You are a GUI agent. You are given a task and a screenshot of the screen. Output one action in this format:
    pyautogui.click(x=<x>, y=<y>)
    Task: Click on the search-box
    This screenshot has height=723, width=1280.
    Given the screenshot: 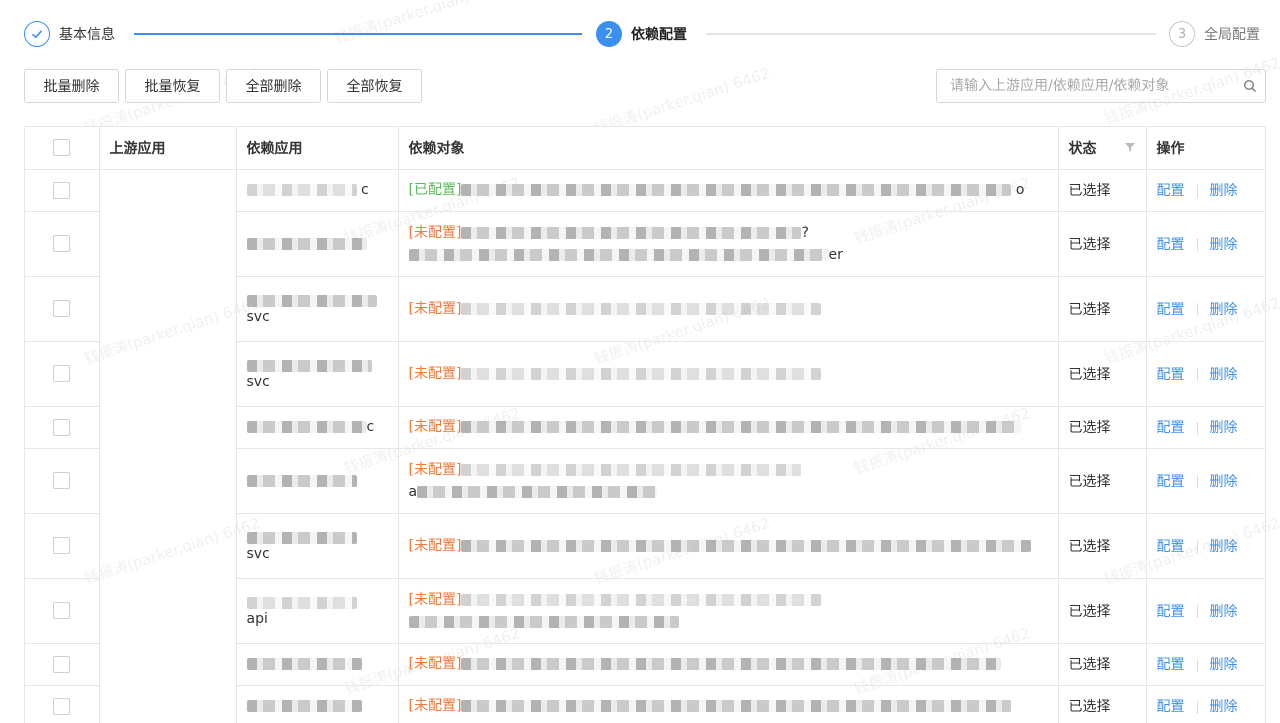 What is the action you would take?
    pyautogui.click(x=1101, y=86)
    